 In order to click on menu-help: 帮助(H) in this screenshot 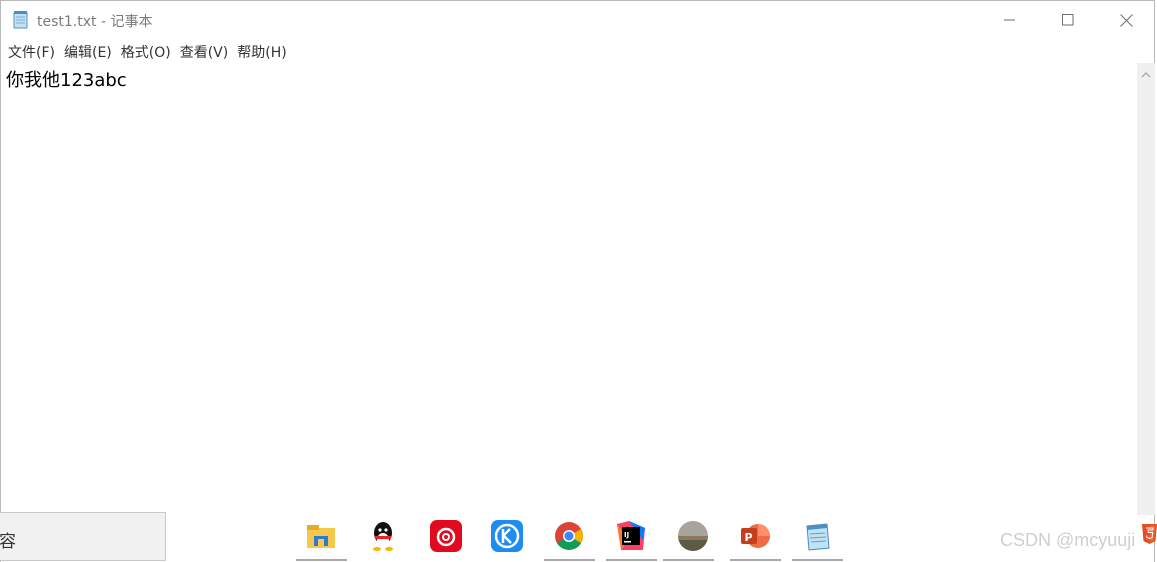, I will do `click(261, 52)`.